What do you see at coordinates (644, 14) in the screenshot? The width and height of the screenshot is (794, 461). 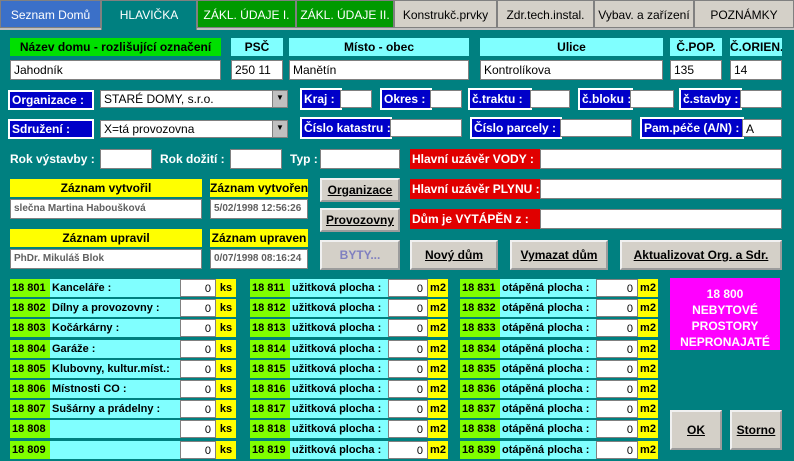 I see `tab-vybaveni: Vybav. a zařízení` at bounding box center [644, 14].